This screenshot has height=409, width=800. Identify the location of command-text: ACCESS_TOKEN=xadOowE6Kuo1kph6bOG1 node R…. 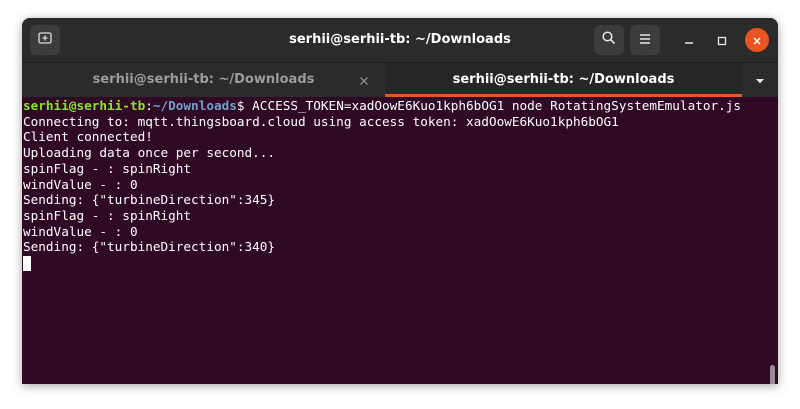
(493, 105).